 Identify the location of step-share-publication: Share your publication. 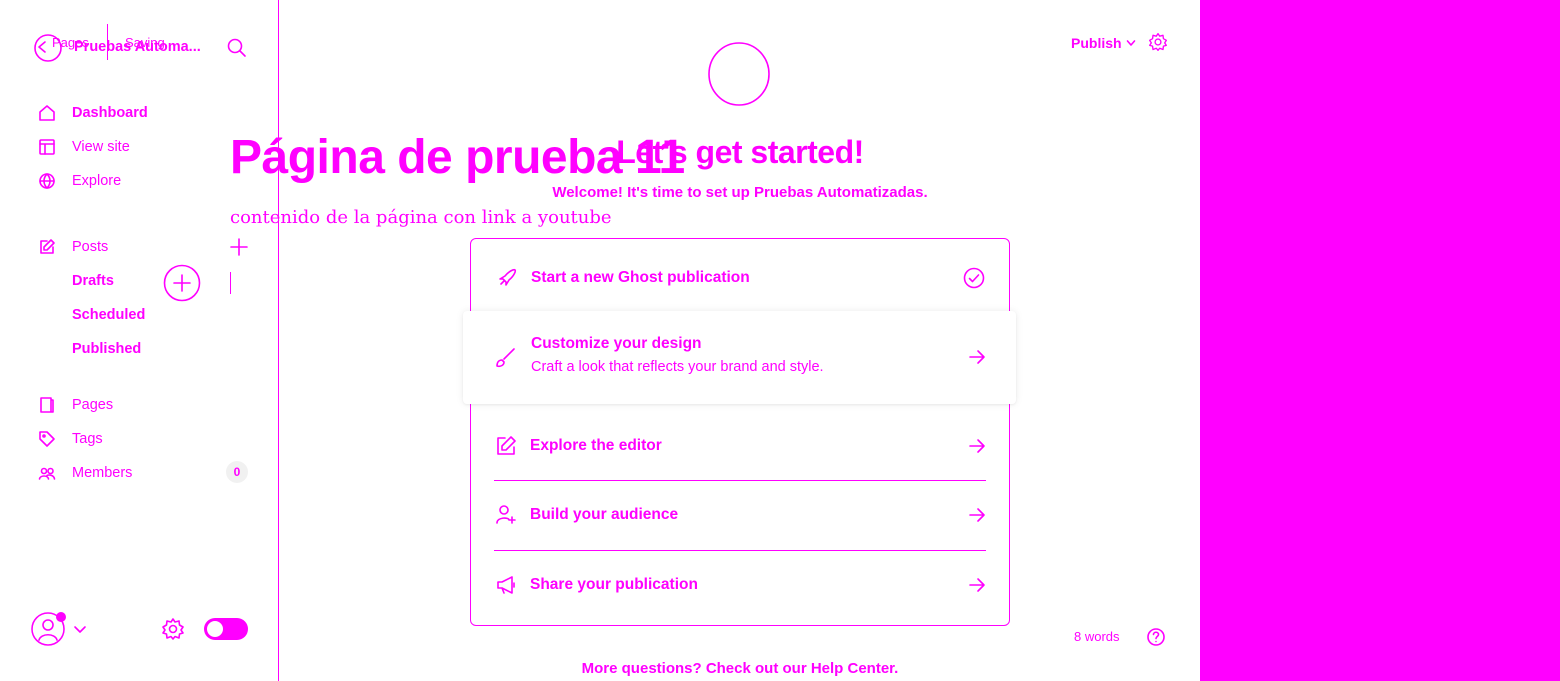
(740, 585).